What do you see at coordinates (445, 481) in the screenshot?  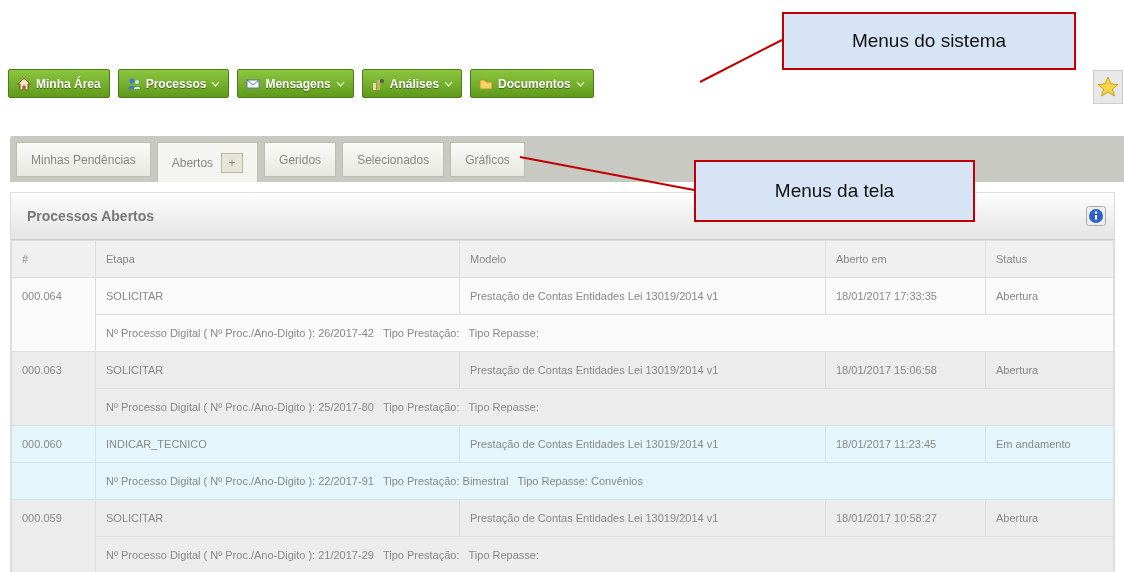 I see `detail-text: Tipo Prestação: Bimestral` at bounding box center [445, 481].